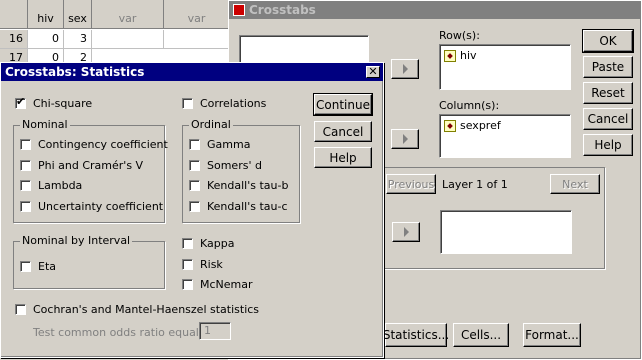  I want to click on list-item: sexpref, so click(472, 125).